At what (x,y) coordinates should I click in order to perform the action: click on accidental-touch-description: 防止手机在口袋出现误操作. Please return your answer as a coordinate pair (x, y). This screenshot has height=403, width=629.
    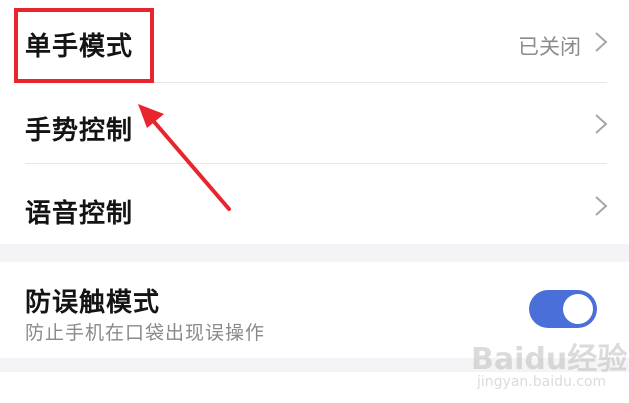
    Looking at the image, I should click on (145, 333).